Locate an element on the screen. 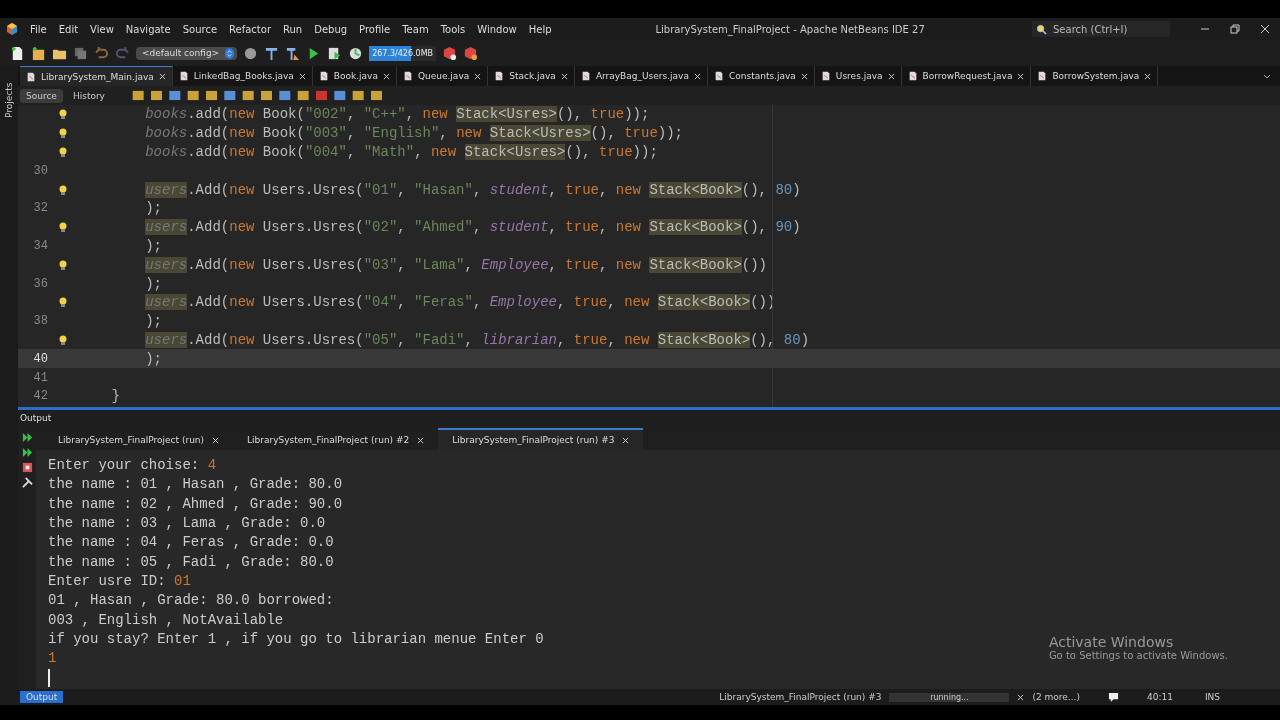 The image size is (1280, 720). output-tab: LibrarySystem_FinalProject (run) #2 is located at coordinates (336, 440).